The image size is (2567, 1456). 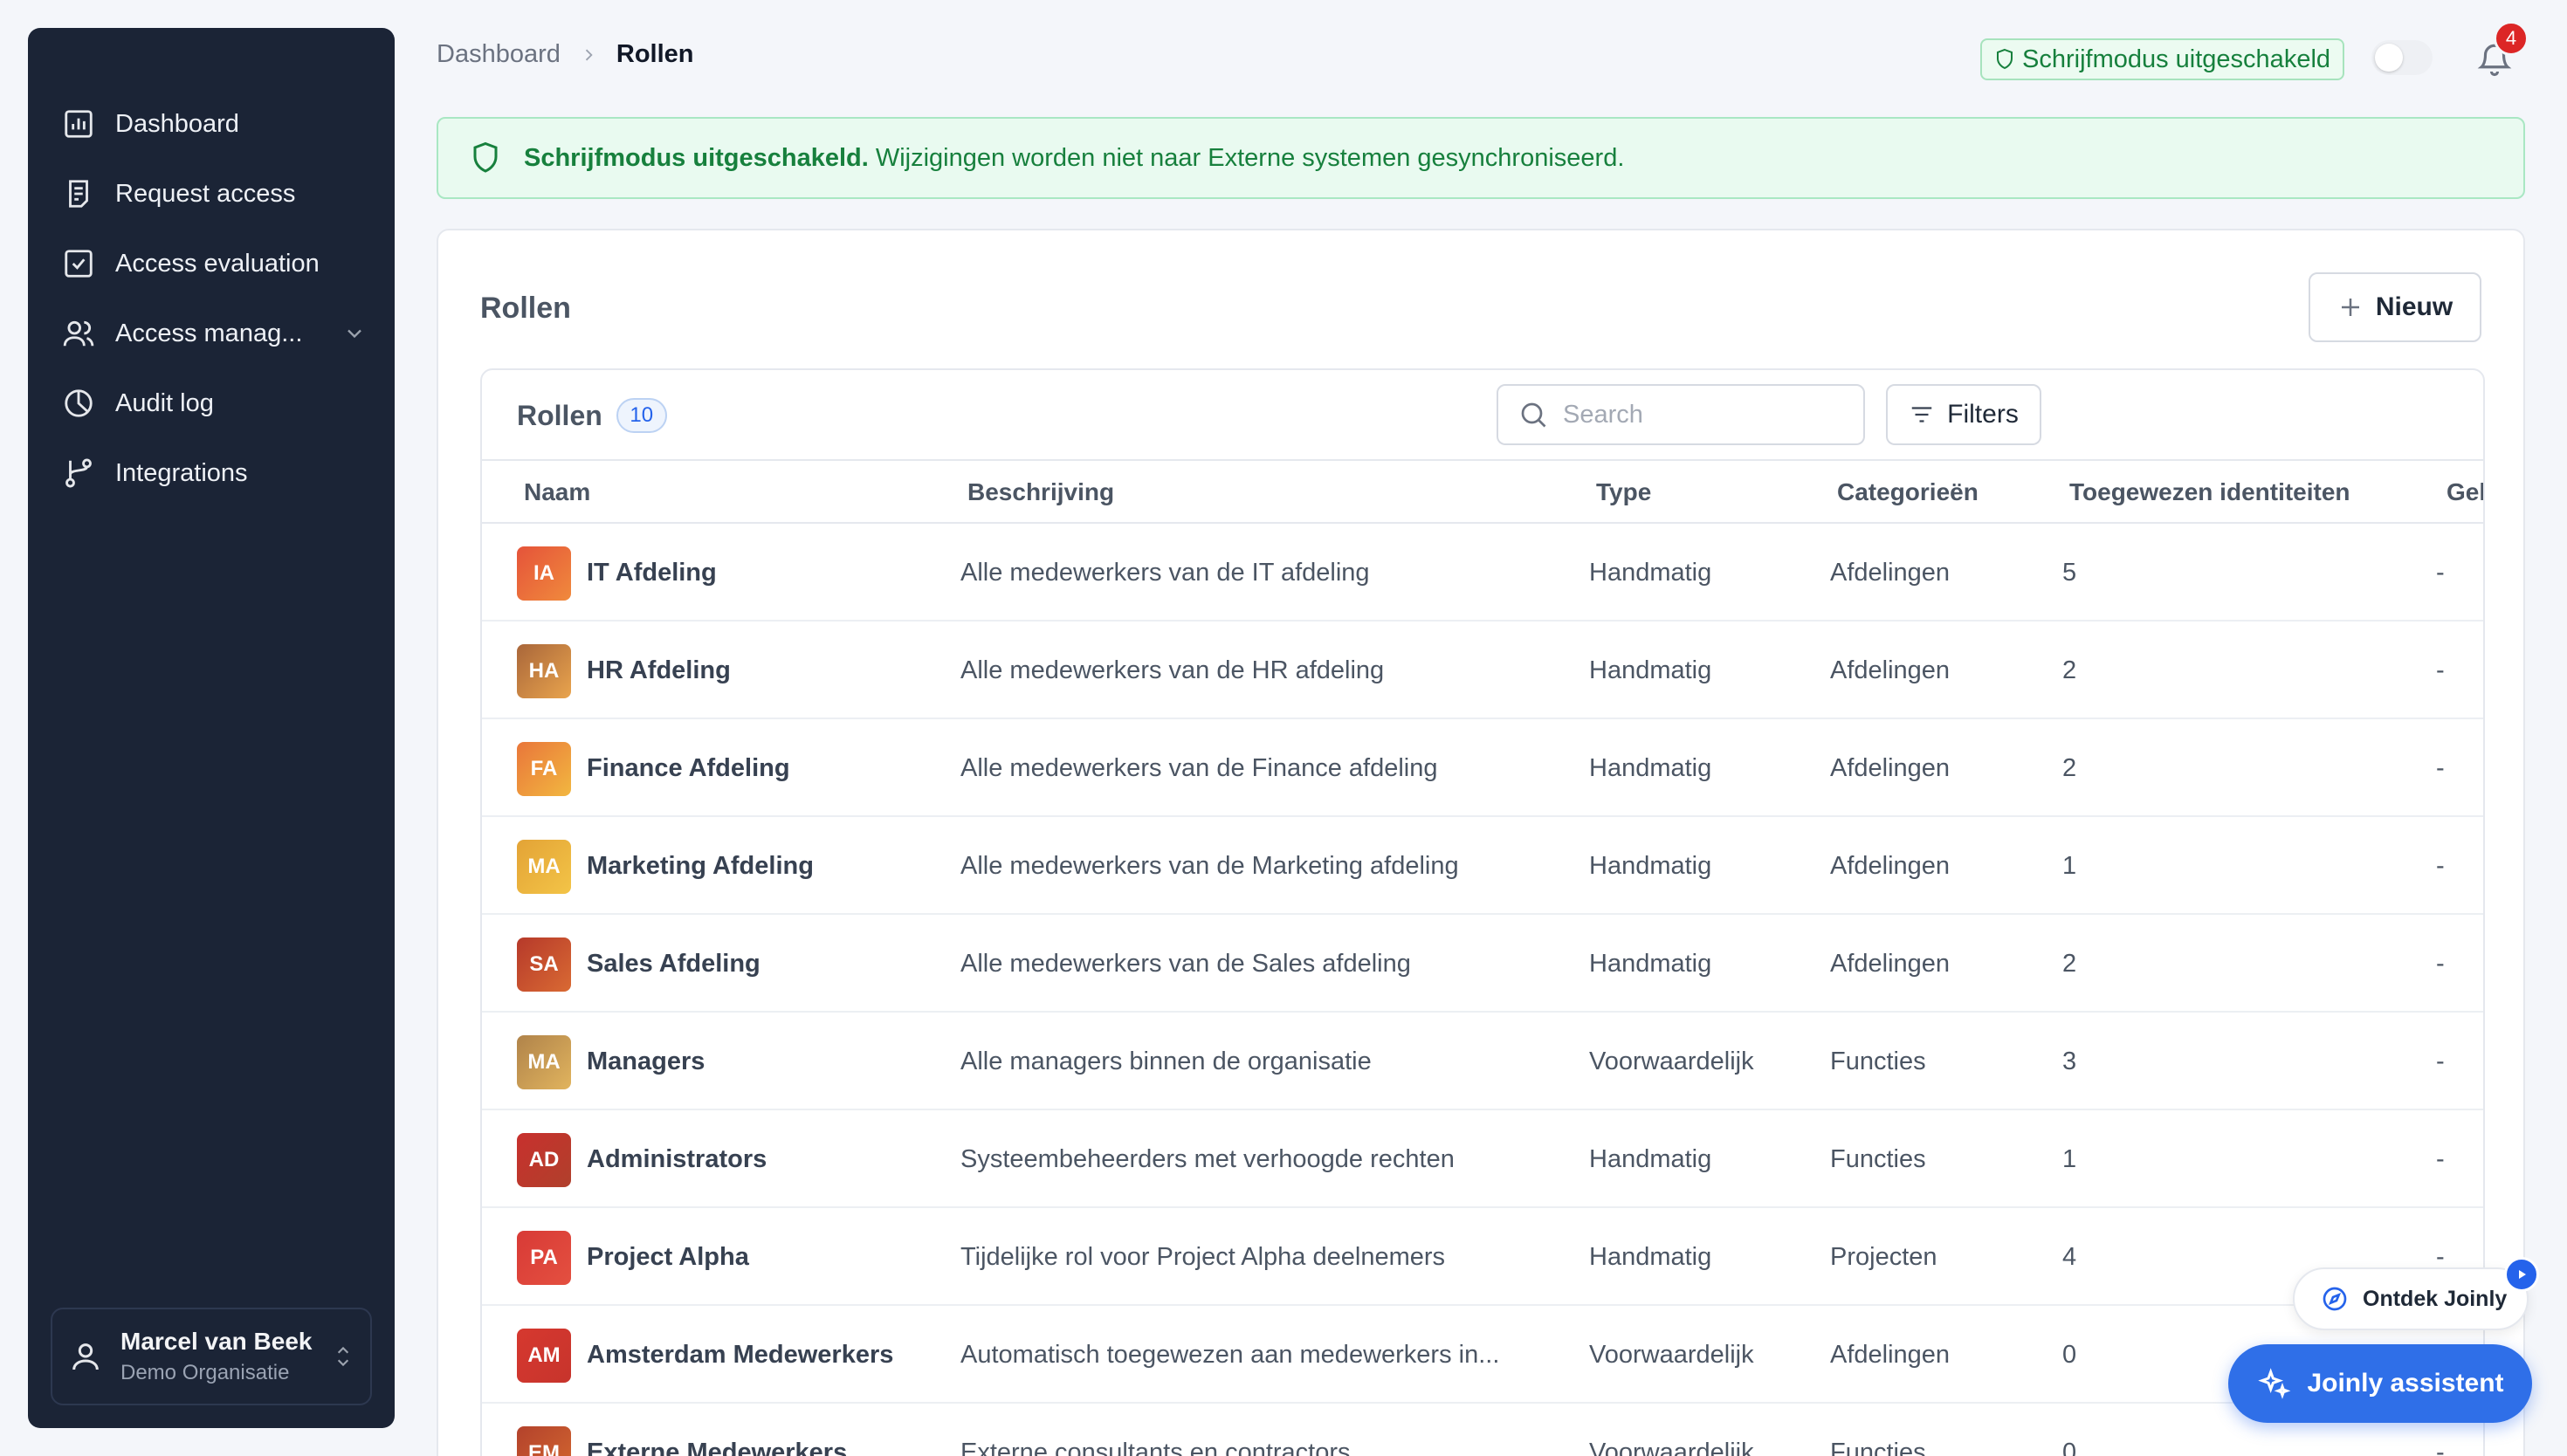 What do you see at coordinates (2511, 38) in the screenshot?
I see `notification-badge: 4` at bounding box center [2511, 38].